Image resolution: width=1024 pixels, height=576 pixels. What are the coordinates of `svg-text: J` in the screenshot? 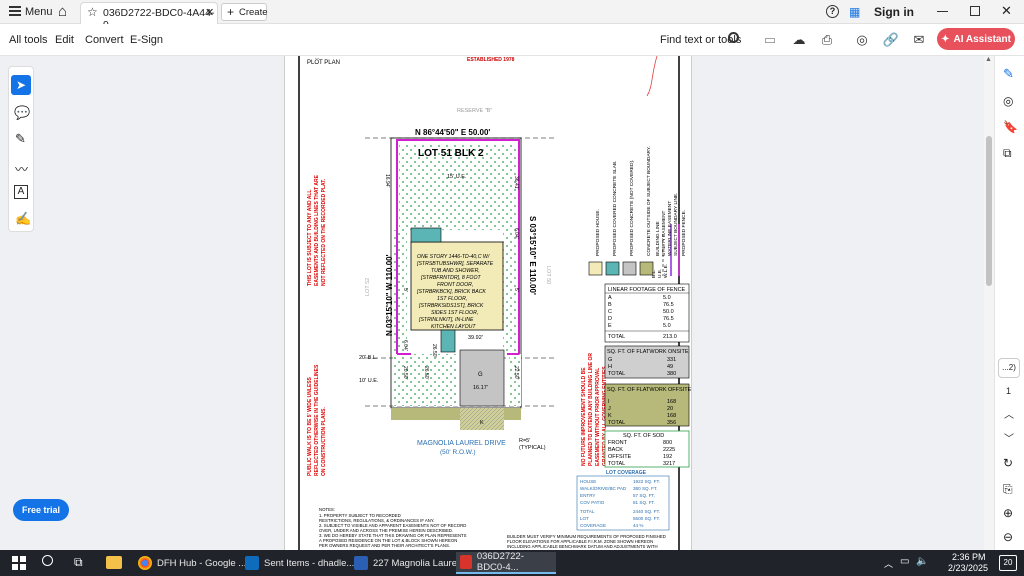 It's located at (609, 409).